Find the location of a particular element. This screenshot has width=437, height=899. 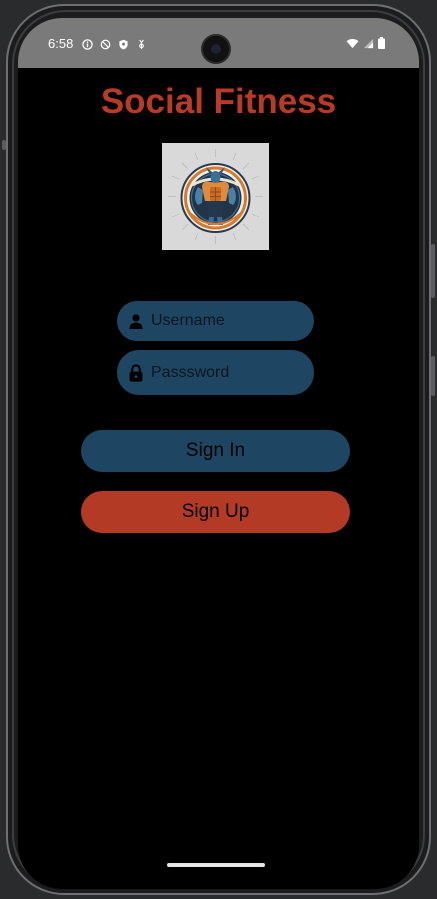

volume-button is located at coordinates (433, 376).